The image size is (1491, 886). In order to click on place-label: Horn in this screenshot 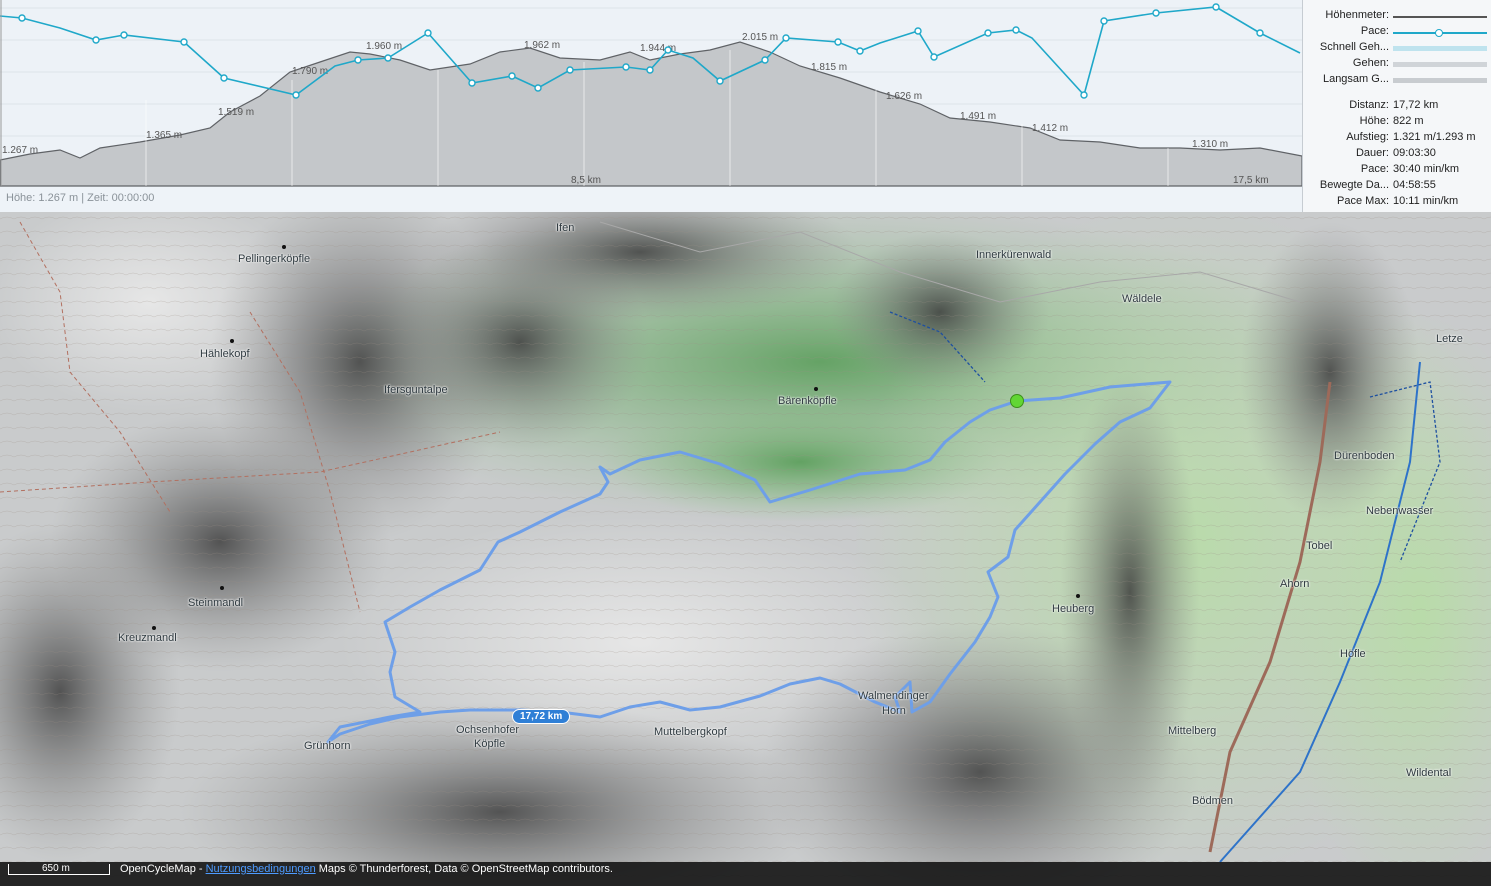, I will do `click(894, 711)`.